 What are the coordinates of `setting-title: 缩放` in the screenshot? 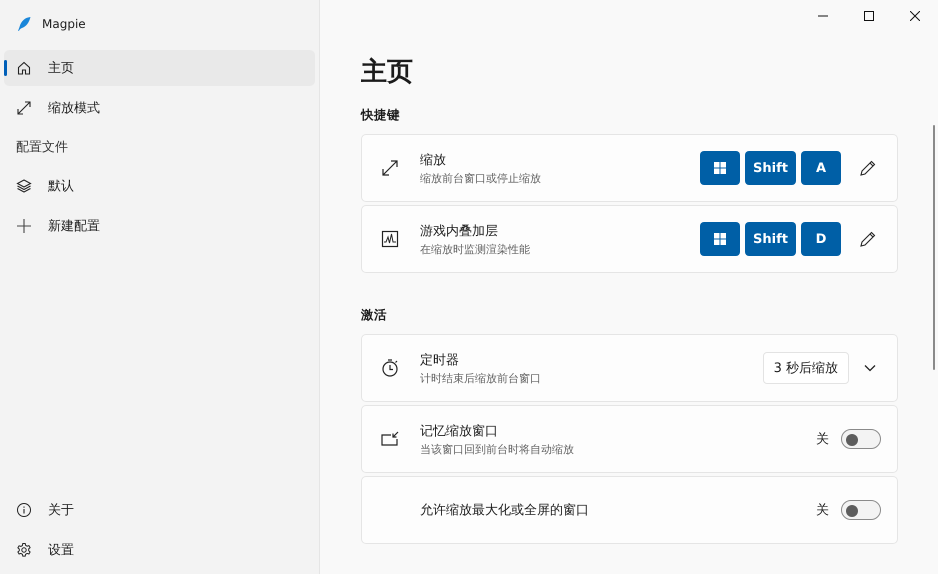 It's located at (433, 160).